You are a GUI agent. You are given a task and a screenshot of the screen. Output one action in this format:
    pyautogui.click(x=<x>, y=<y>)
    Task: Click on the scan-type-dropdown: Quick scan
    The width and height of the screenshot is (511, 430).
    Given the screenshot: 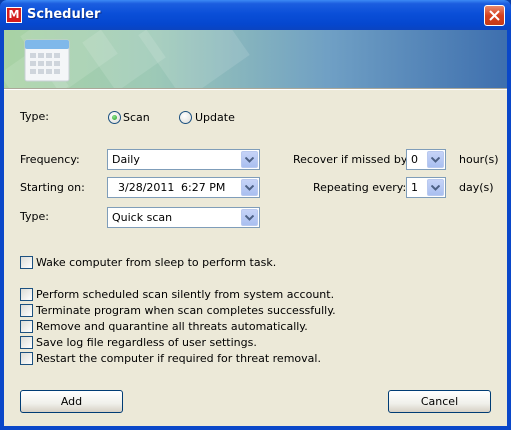 What is the action you would take?
    pyautogui.click(x=183, y=217)
    